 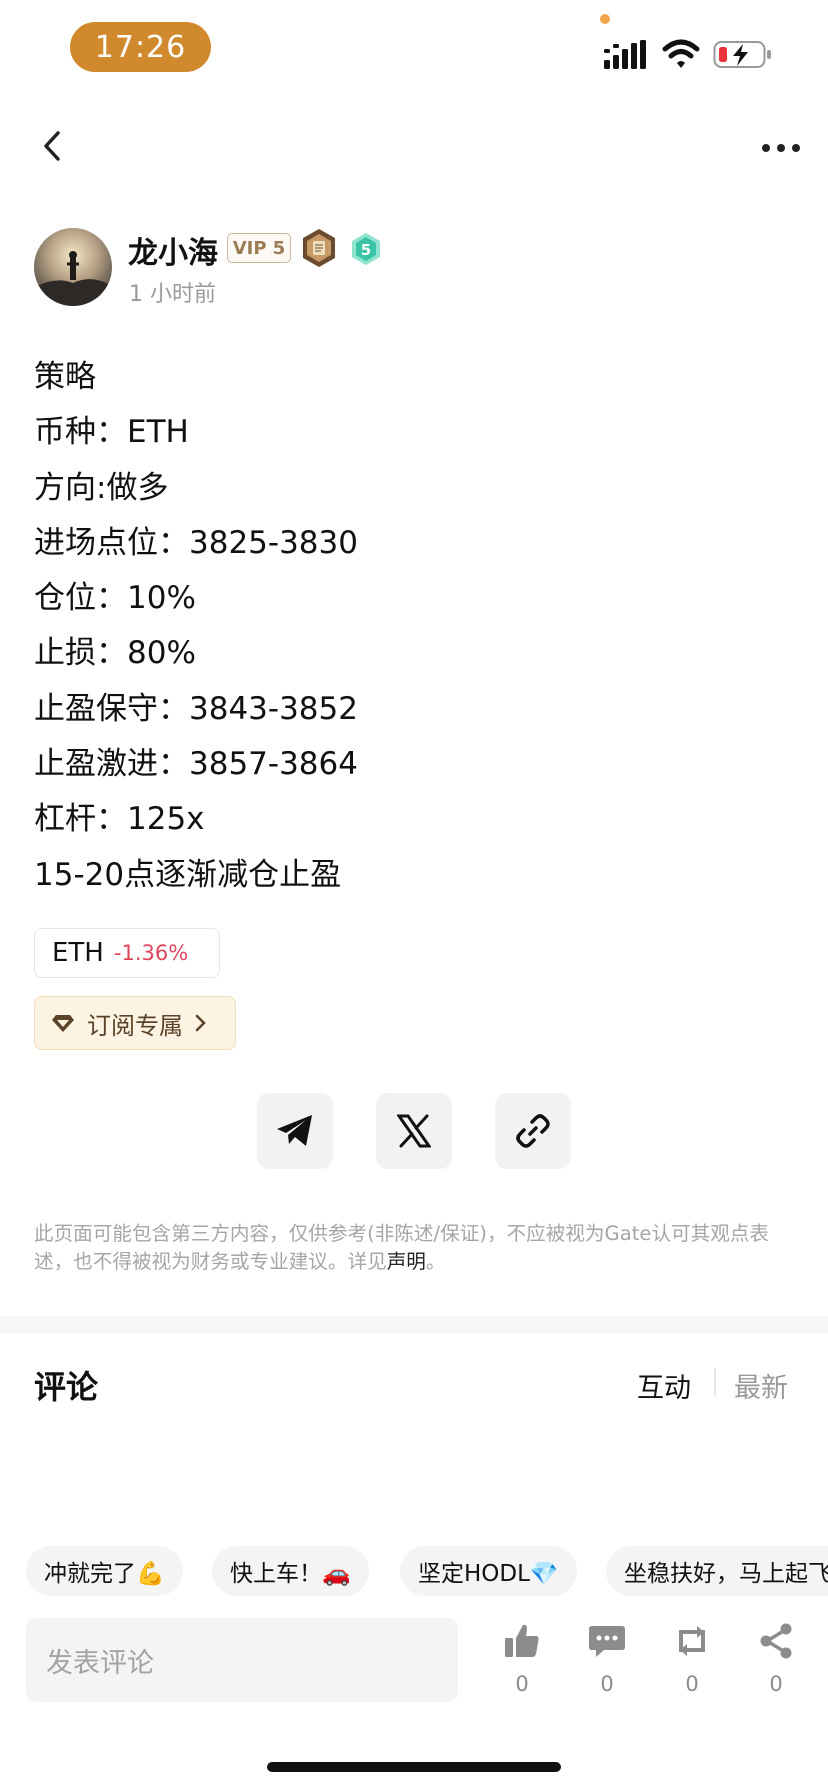 I want to click on like-count: 0, so click(x=522, y=1684).